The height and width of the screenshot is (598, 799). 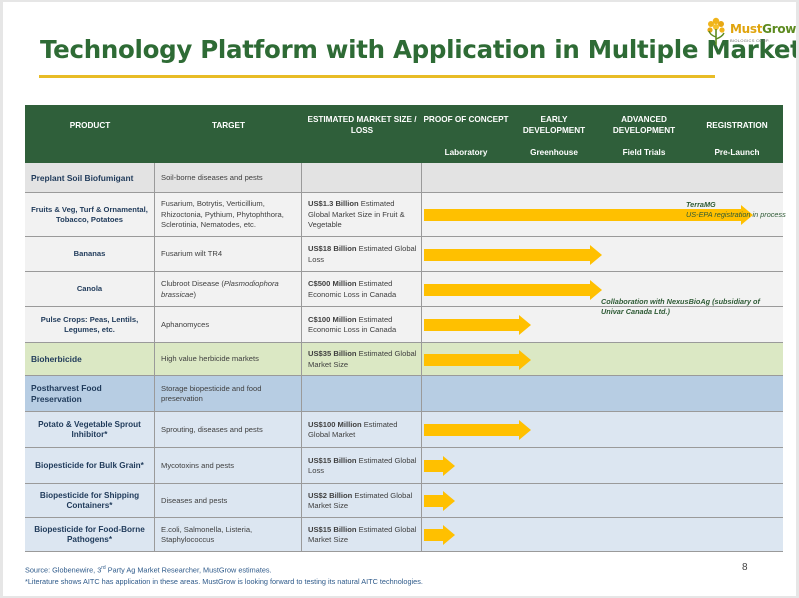 I want to click on row-target: Mycotoxins and pests, so click(x=198, y=465).